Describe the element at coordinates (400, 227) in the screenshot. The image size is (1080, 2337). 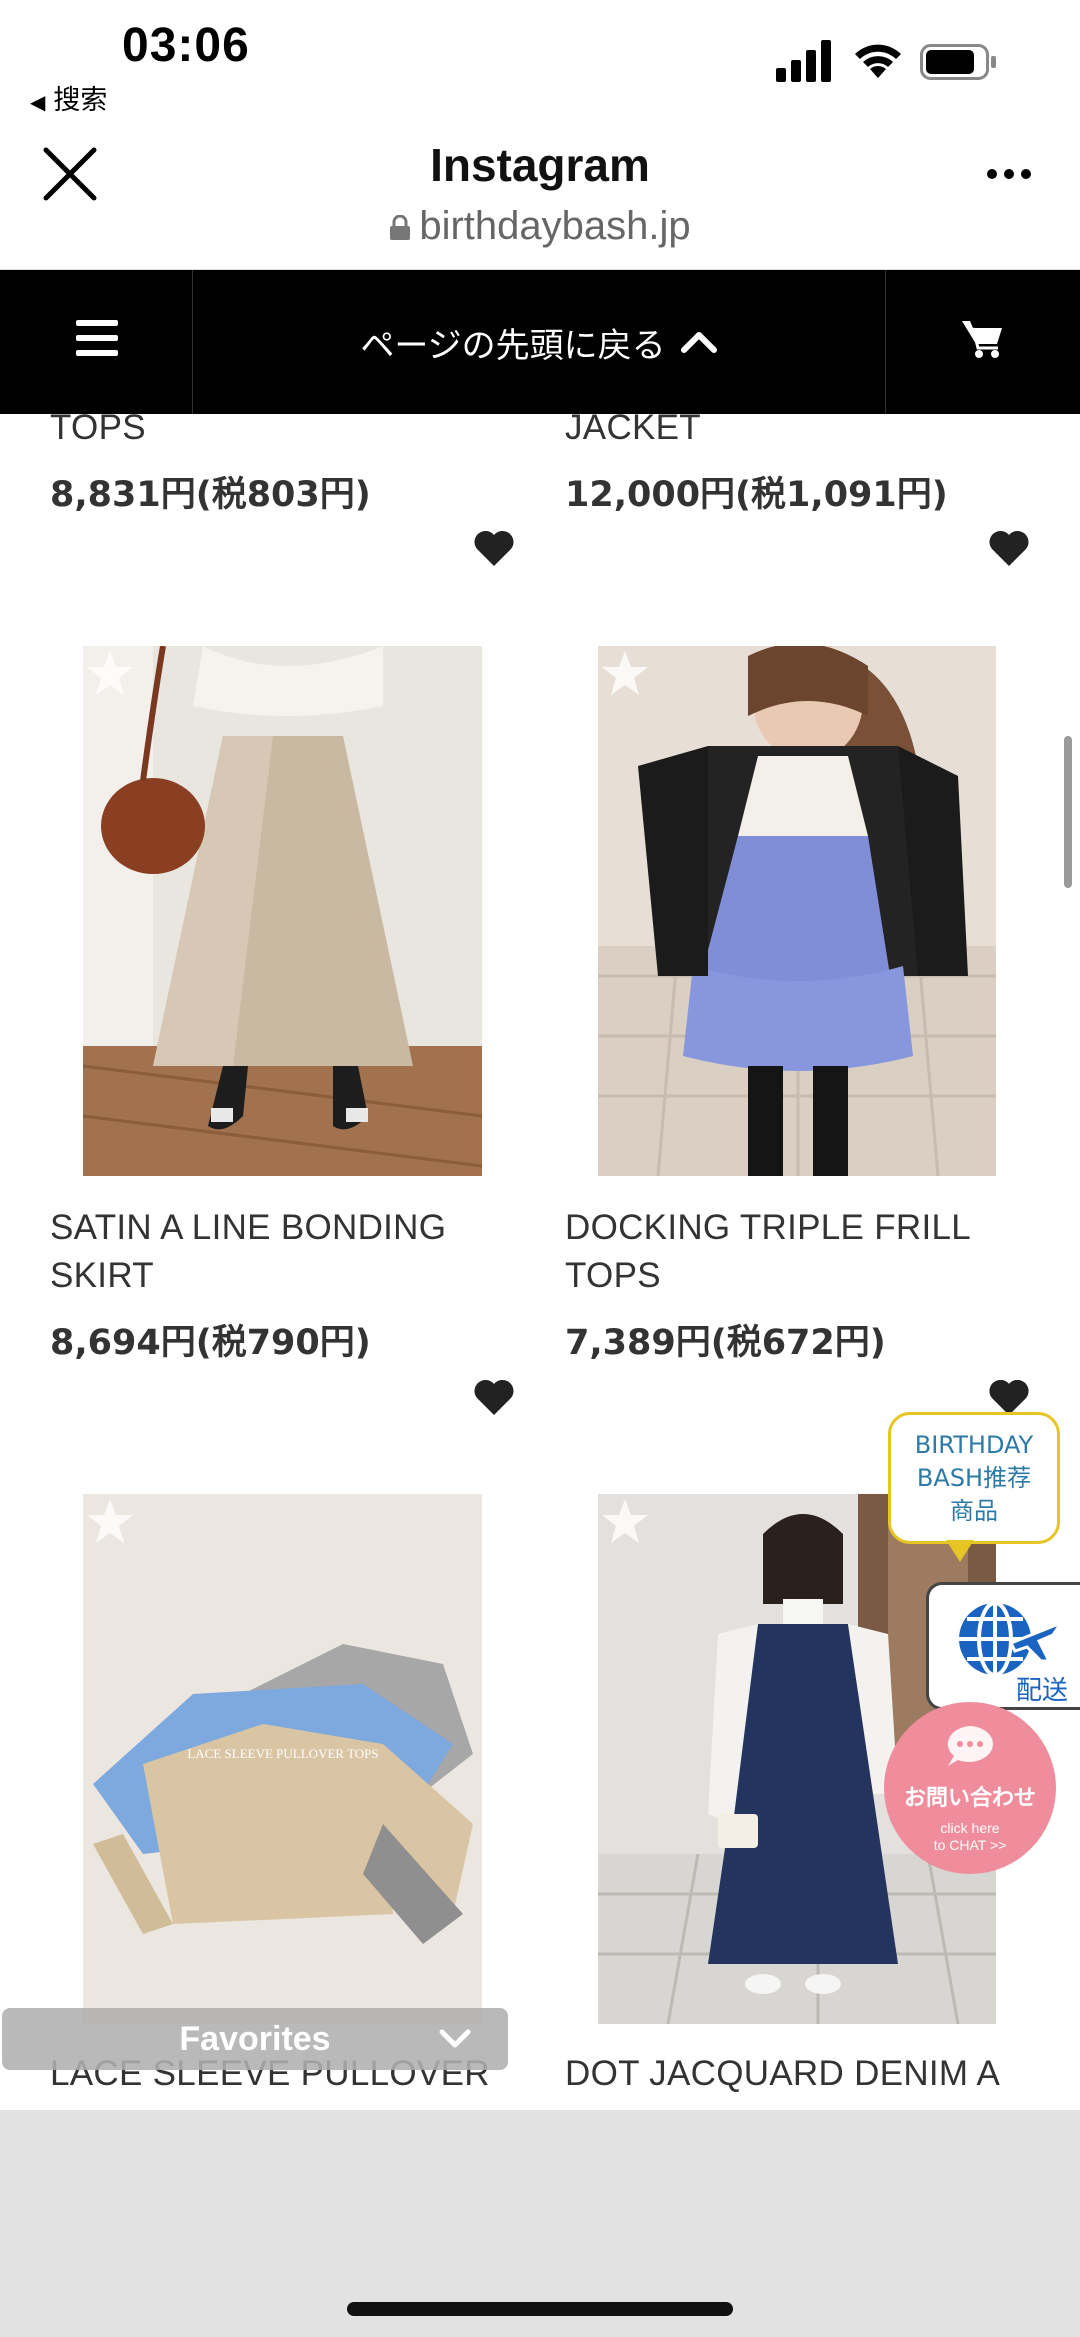
I see `lock-icon` at that location.